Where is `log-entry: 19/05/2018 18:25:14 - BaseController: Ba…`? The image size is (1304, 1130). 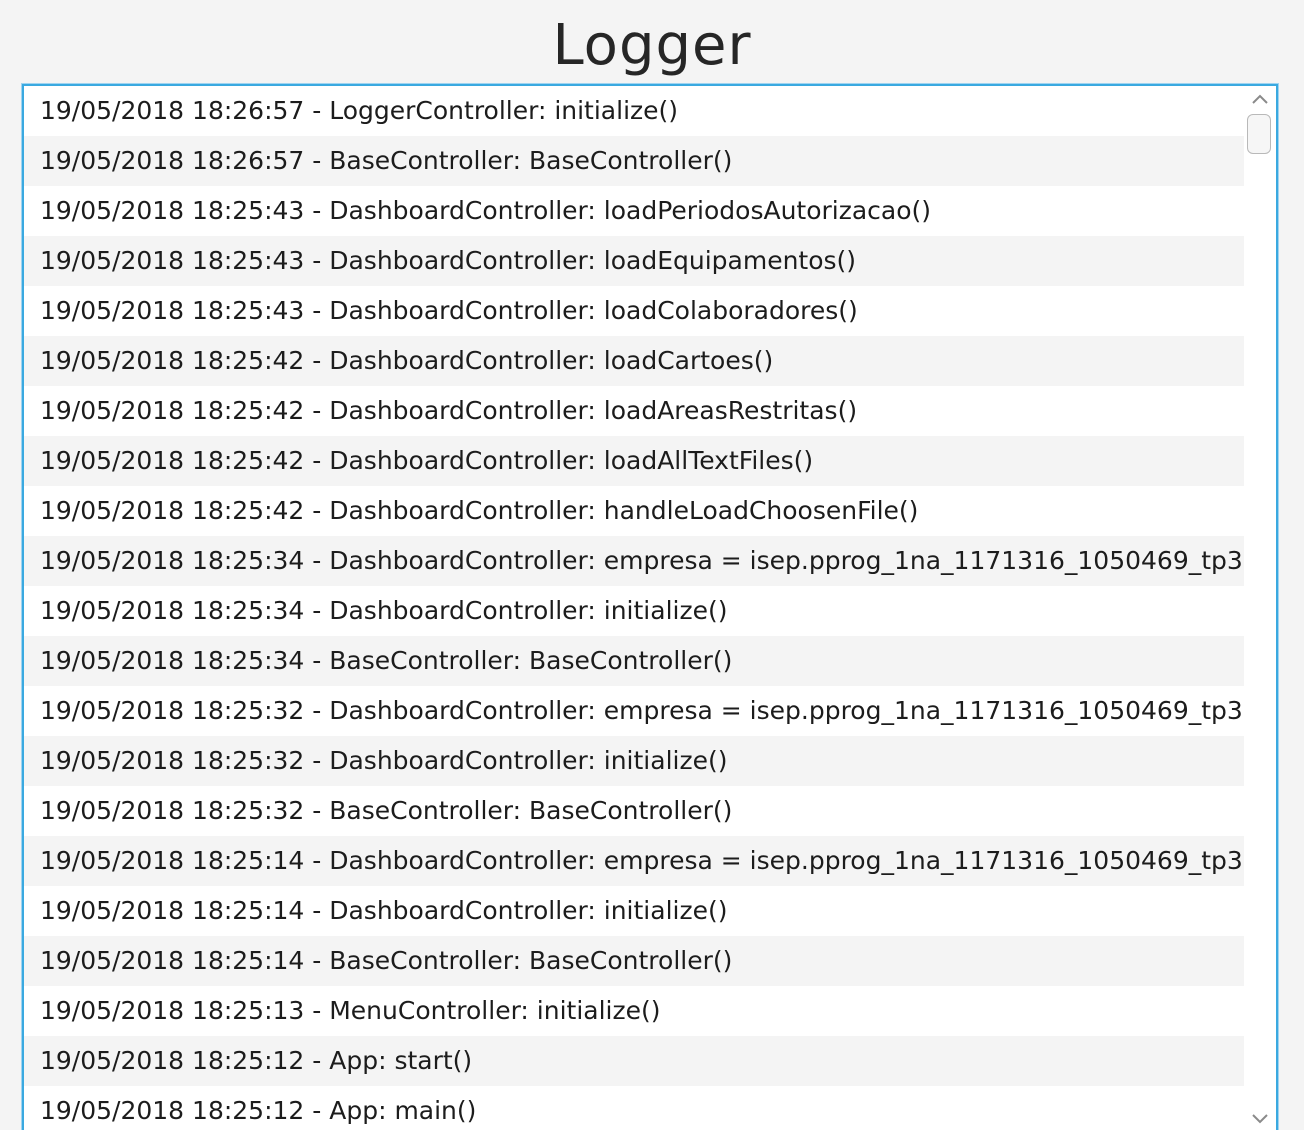
log-entry: 19/05/2018 18:25:14 - BaseController: Ba… is located at coordinates (636, 961).